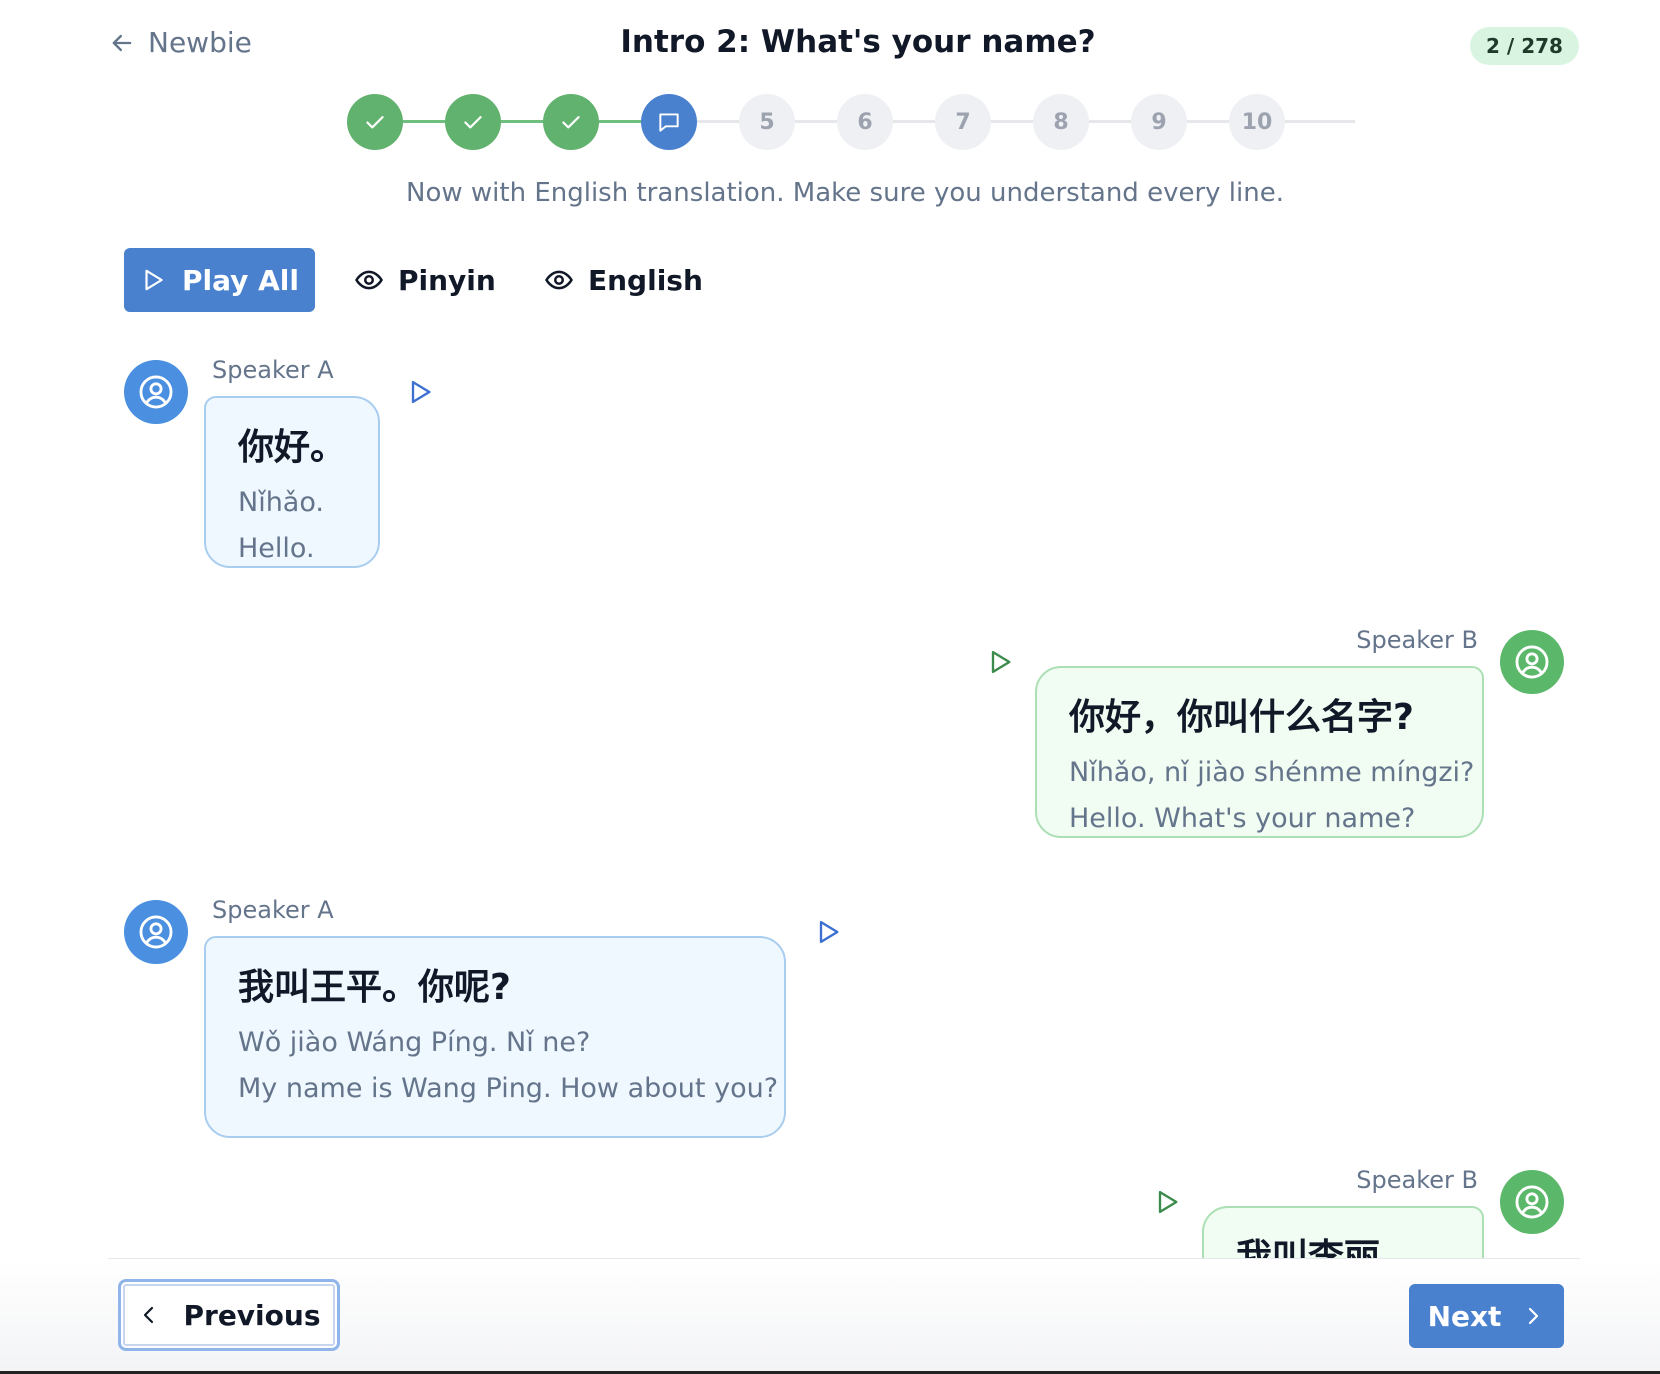  What do you see at coordinates (1464, 1316) in the screenshot?
I see `next-label: Next` at bounding box center [1464, 1316].